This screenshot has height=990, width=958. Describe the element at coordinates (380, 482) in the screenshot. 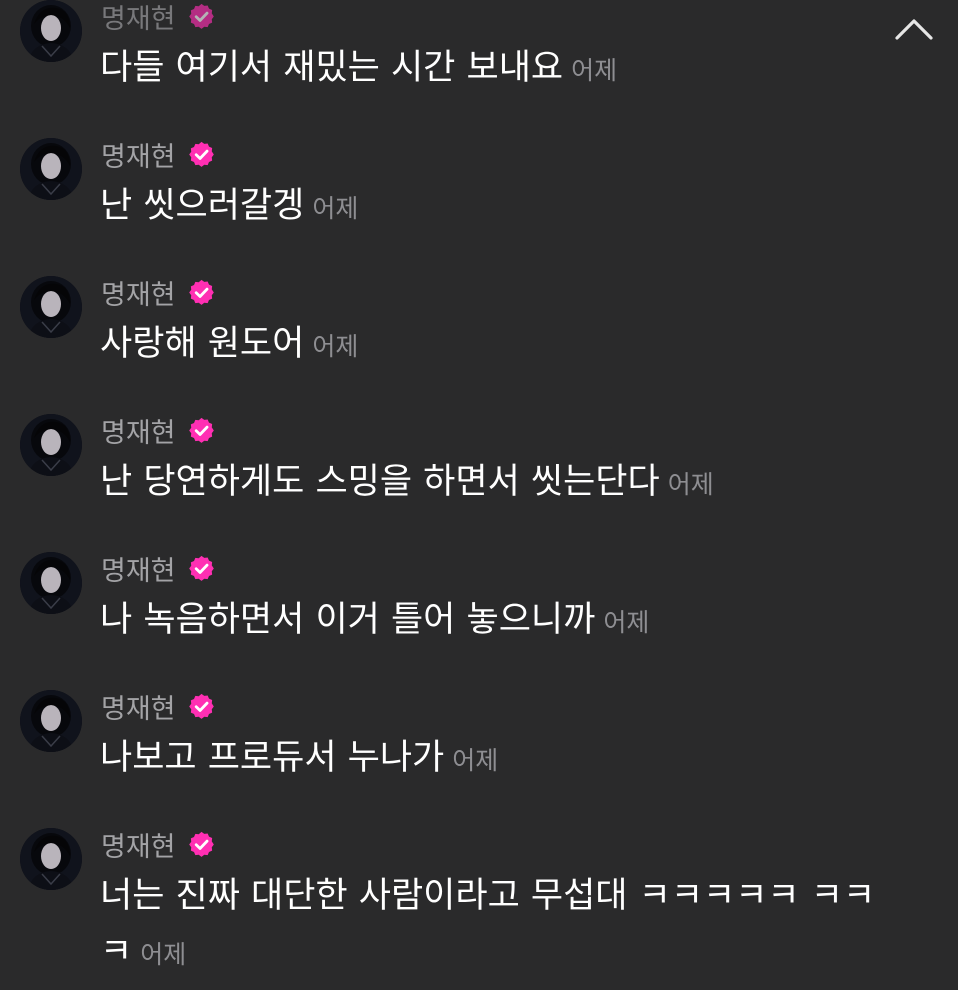

I see `message-text: 난 당연하게도 스밍을 하면서 씻는단다` at that location.